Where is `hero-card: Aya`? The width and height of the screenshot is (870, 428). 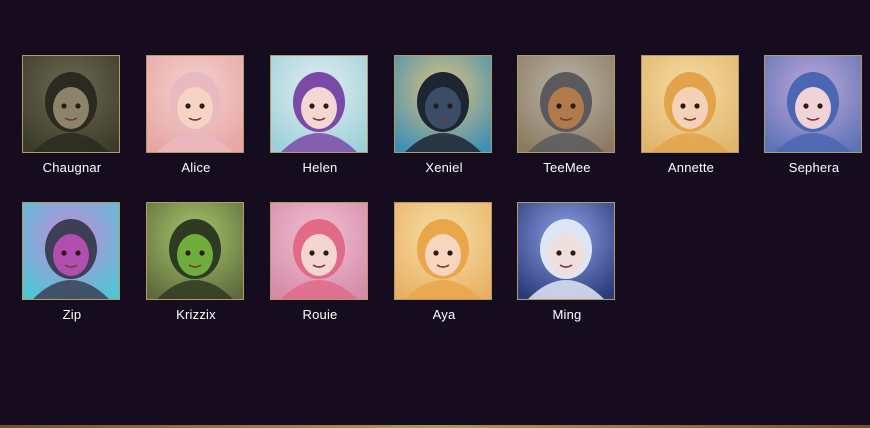
hero-card: Aya is located at coordinates (444, 262).